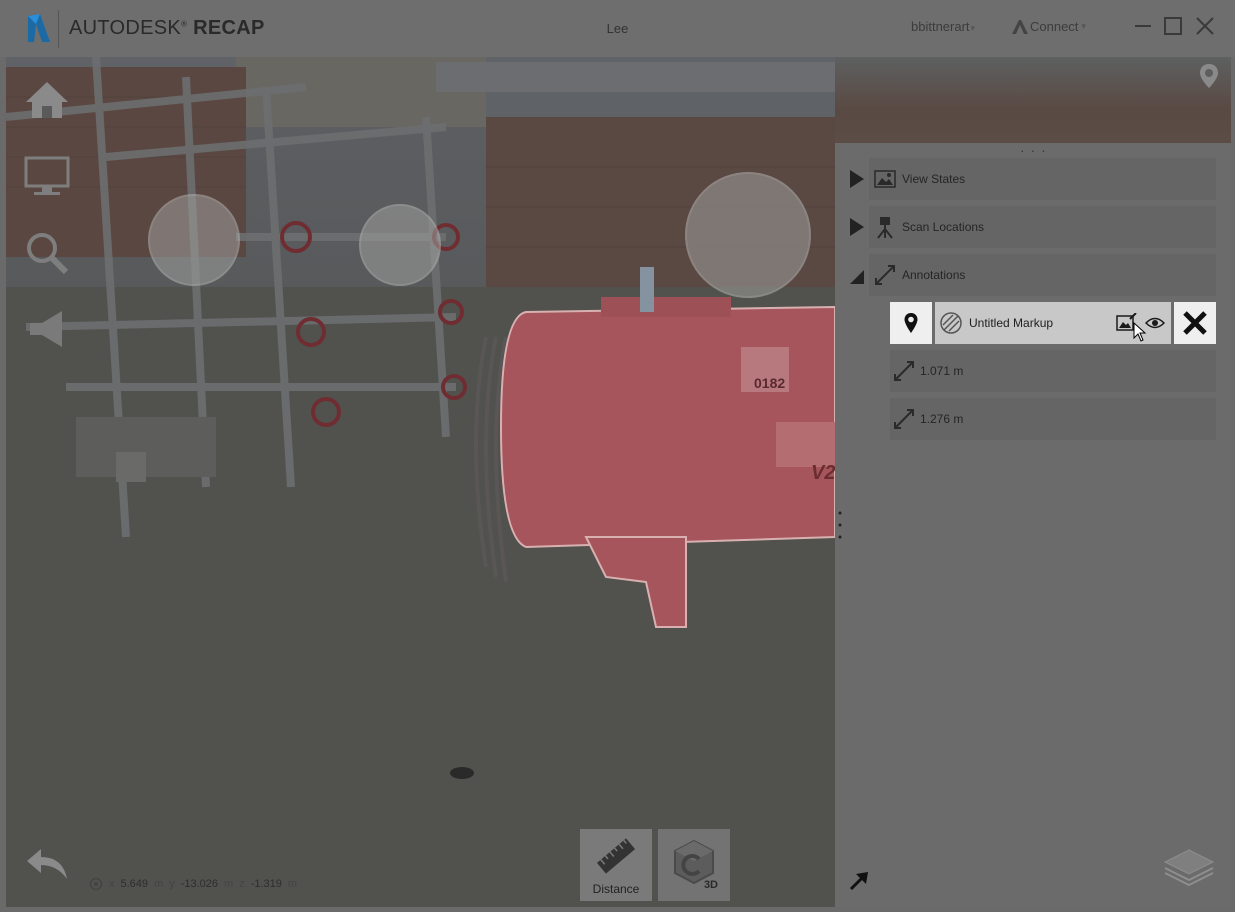  I want to click on megaphone-icon, so click(47, 330).